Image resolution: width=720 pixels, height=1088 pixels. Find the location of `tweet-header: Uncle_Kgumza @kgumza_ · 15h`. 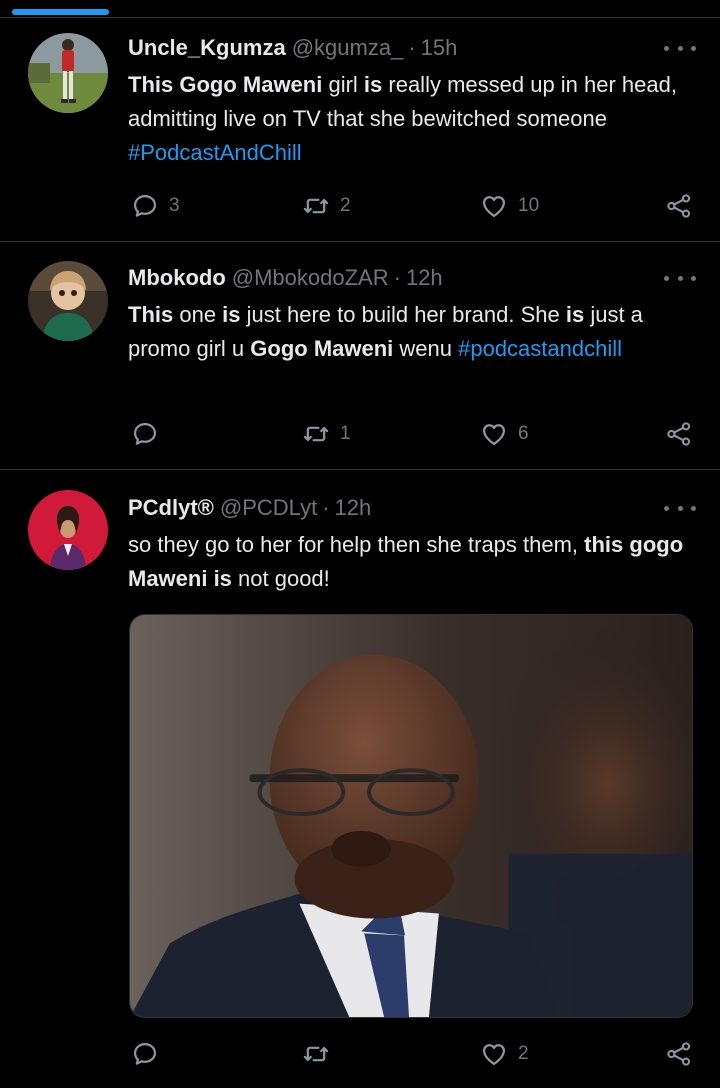

tweet-header: Uncle_Kgumza @kgumza_ · 15h is located at coordinates (292, 48).